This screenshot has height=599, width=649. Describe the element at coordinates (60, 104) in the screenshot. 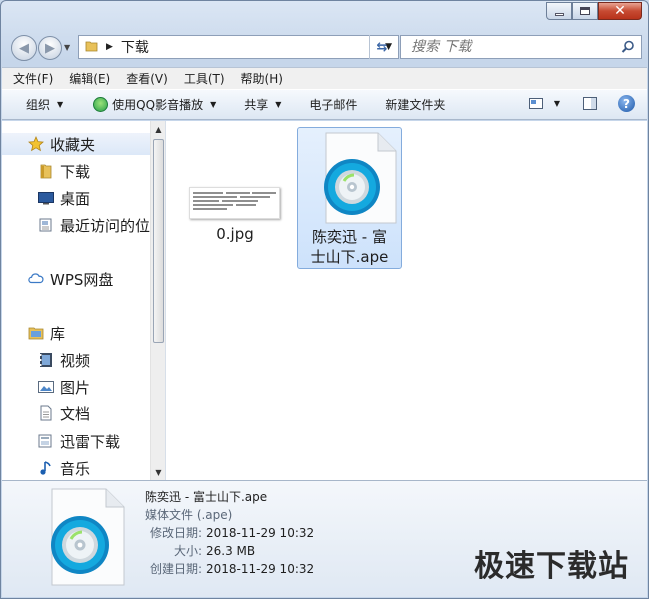

I see `organize-dropdown-icon: ▼` at that location.